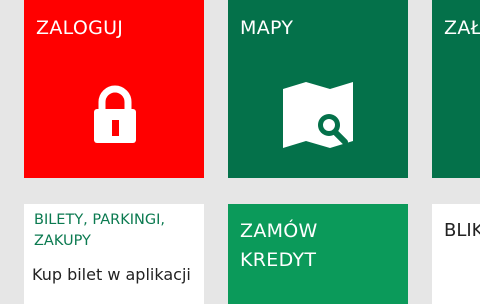 This screenshot has width=480, height=304. What do you see at coordinates (267, 28) in the screenshot?
I see `maps-tile-title: MAPY` at bounding box center [267, 28].